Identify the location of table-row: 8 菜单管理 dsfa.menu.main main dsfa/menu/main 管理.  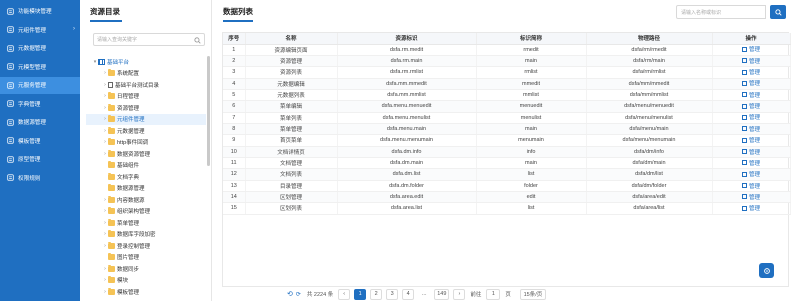
(507, 129).